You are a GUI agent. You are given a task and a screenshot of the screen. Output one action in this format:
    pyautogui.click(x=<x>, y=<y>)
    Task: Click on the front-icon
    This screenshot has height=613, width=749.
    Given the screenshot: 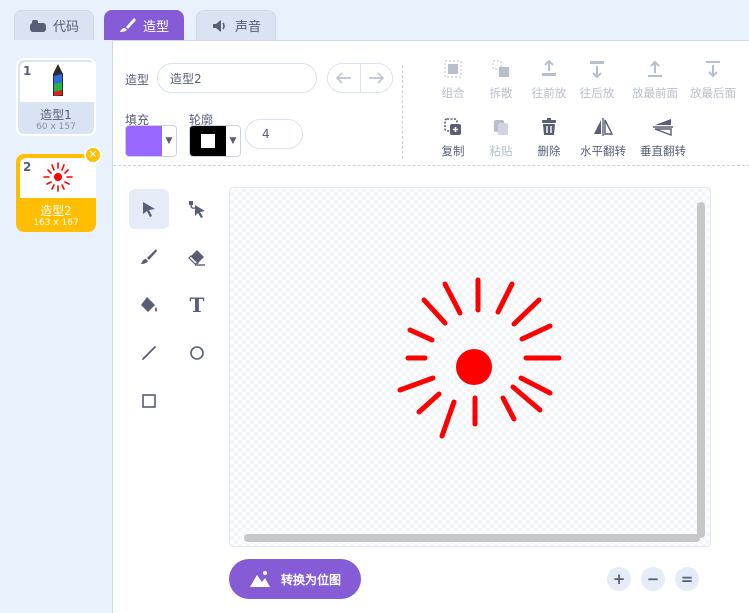 What is the action you would take?
    pyautogui.click(x=655, y=68)
    